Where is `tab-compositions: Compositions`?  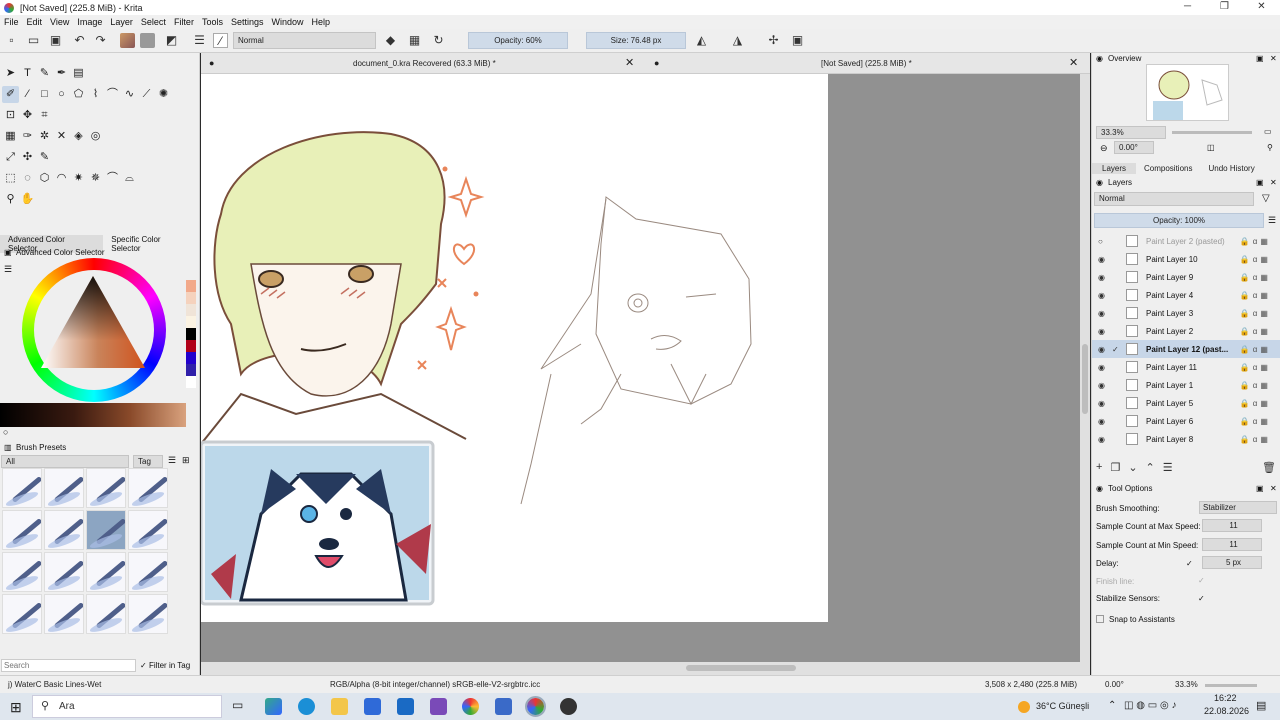
tab-compositions: Compositions is located at coordinates (1168, 168).